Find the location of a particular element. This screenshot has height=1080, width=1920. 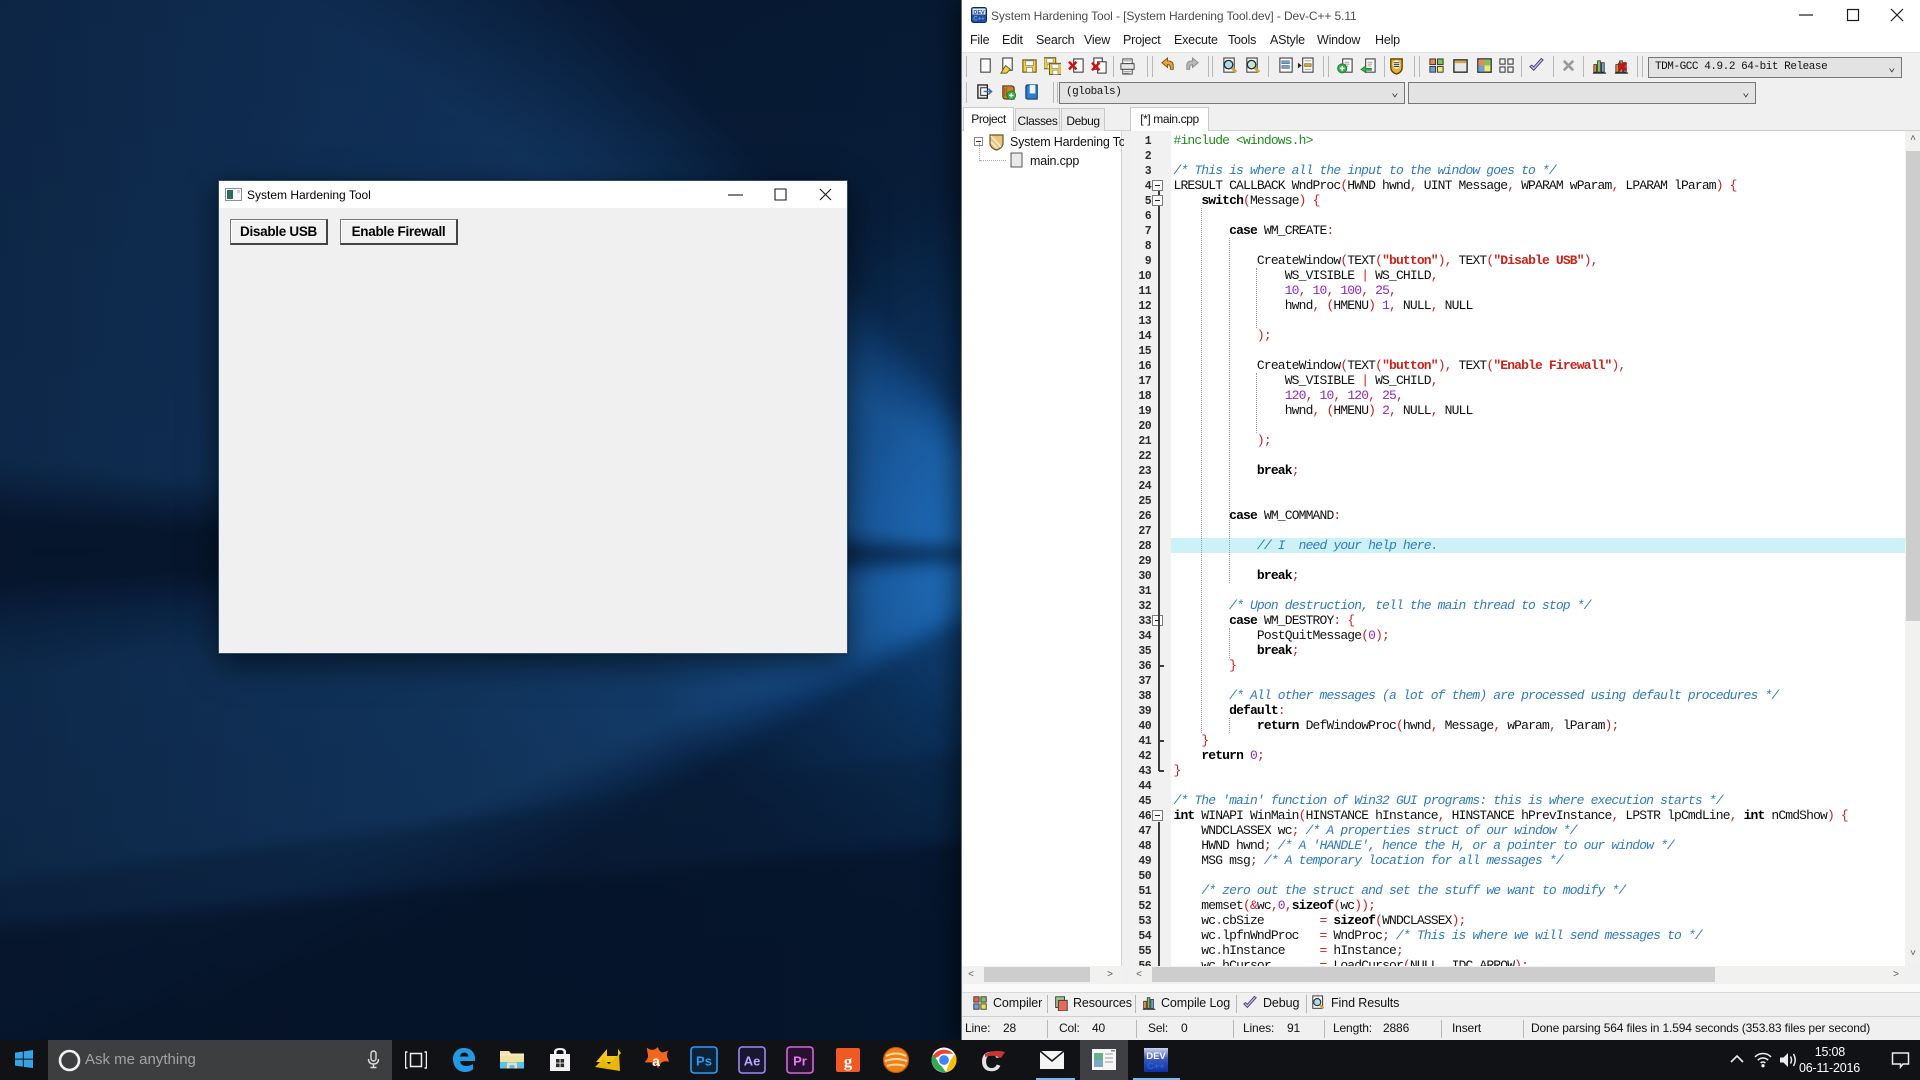

svg-text: DEV is located at coordinates (979, 13).